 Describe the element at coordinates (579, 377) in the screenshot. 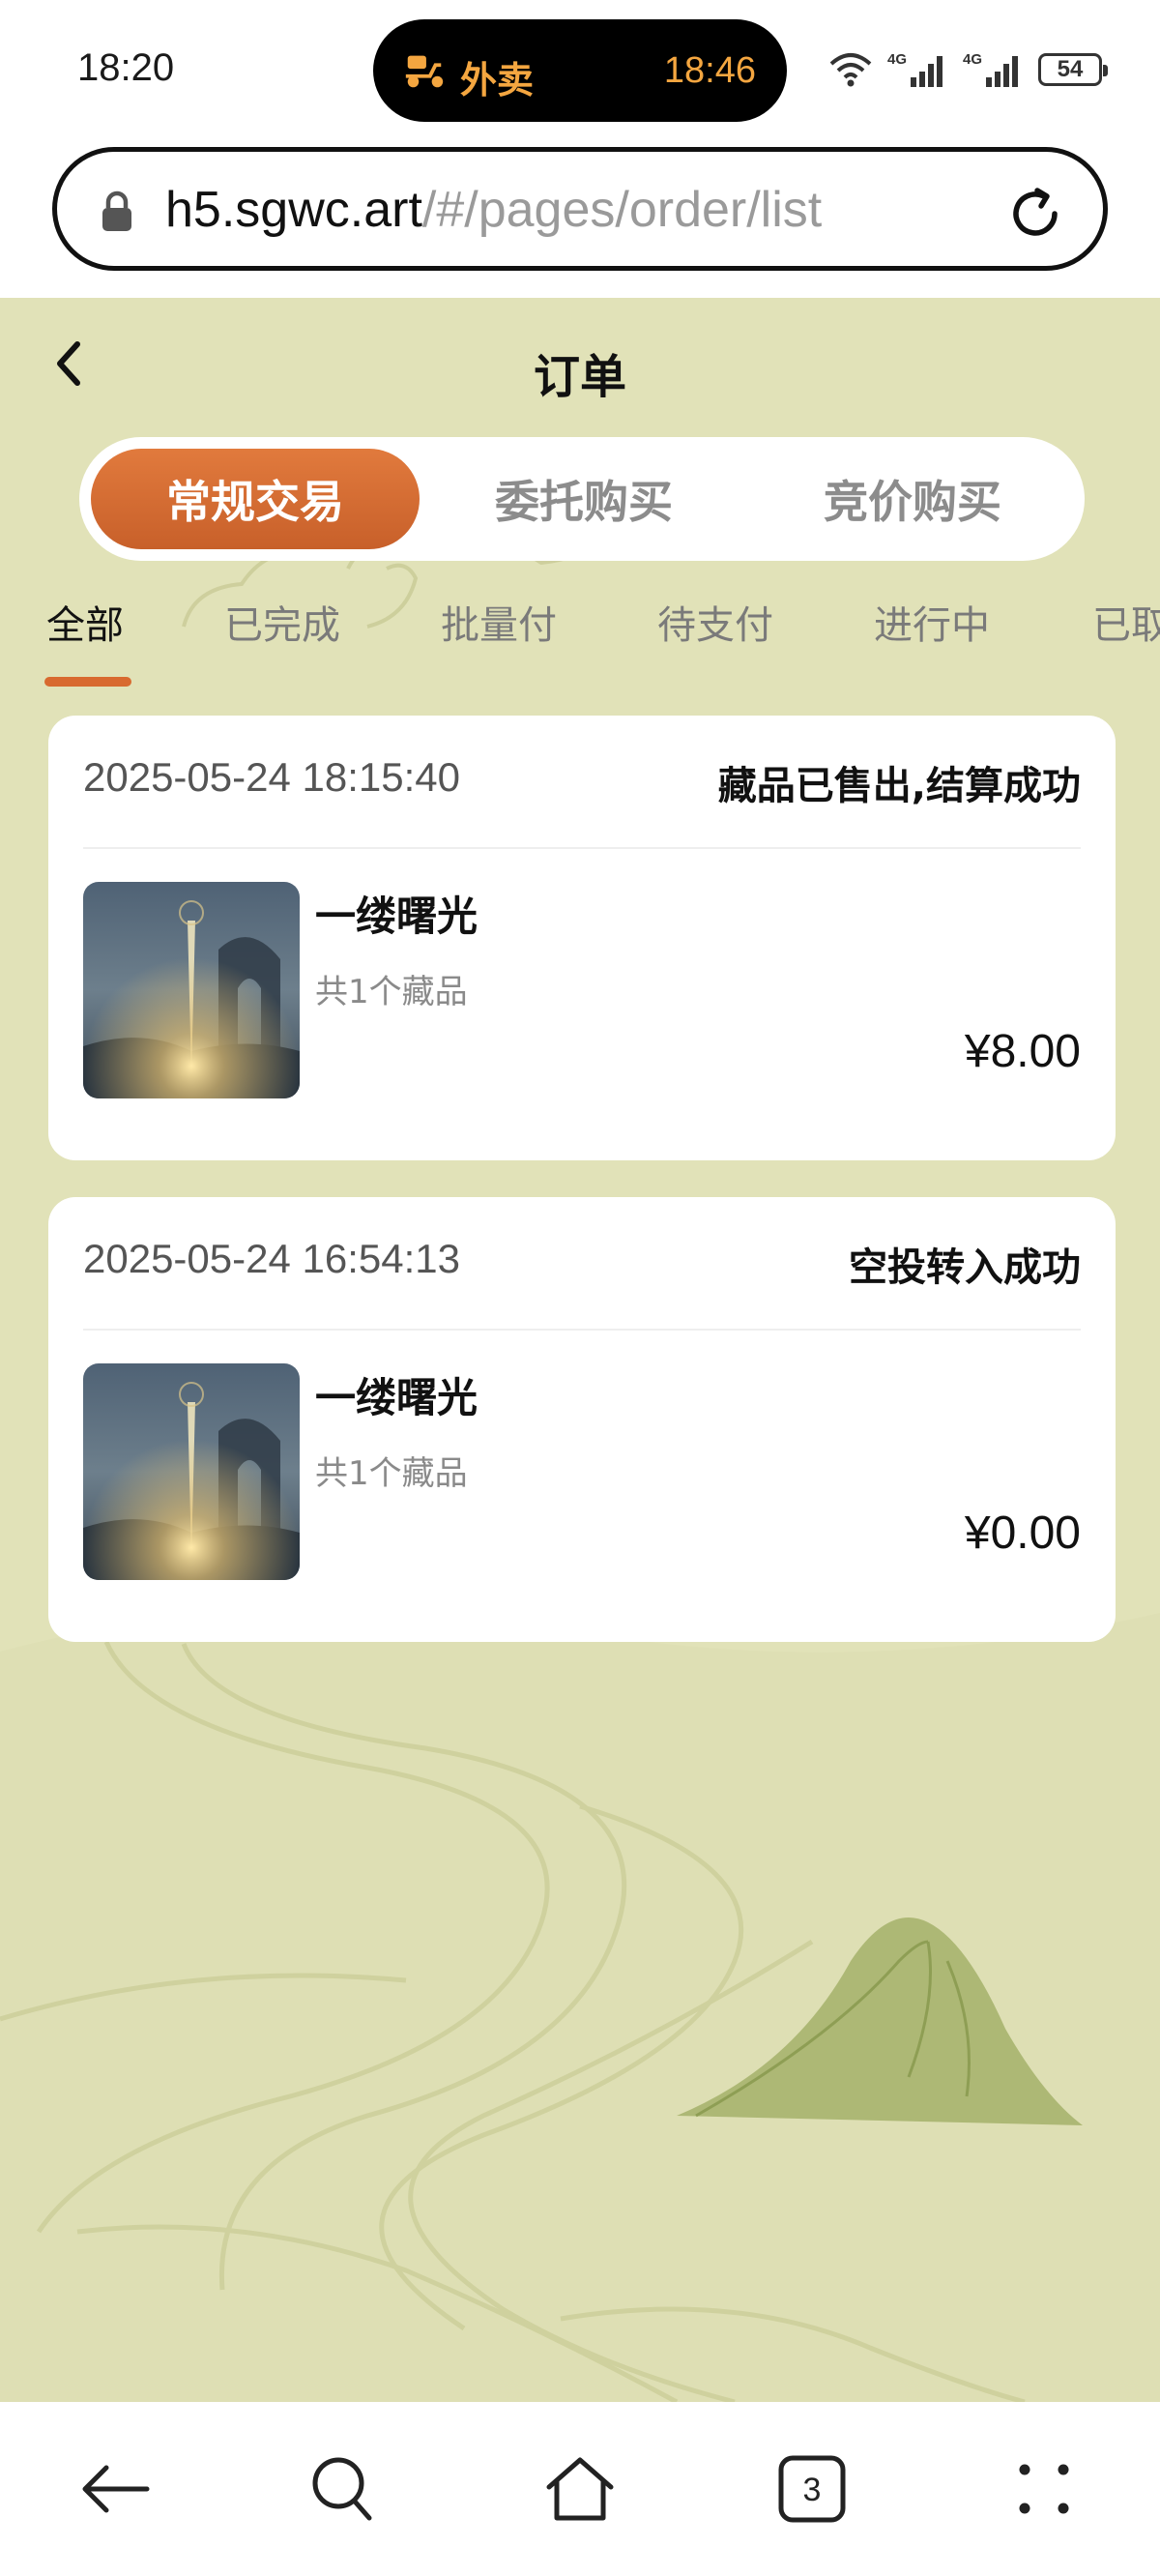

I see `page-title: 订单` at that location.